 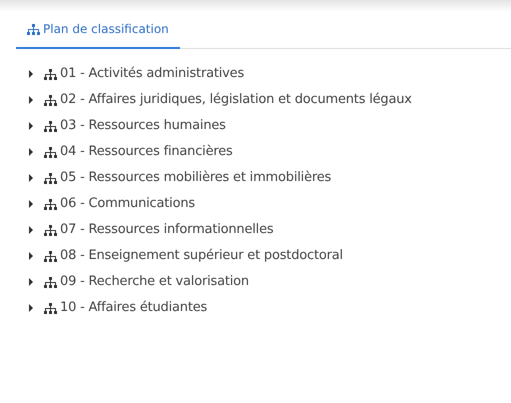 What do you see at coordinates (269, 126) in the screenshot?
I see `tree-item: 03 - Ressources humaines` at bounding box center [269, 126].